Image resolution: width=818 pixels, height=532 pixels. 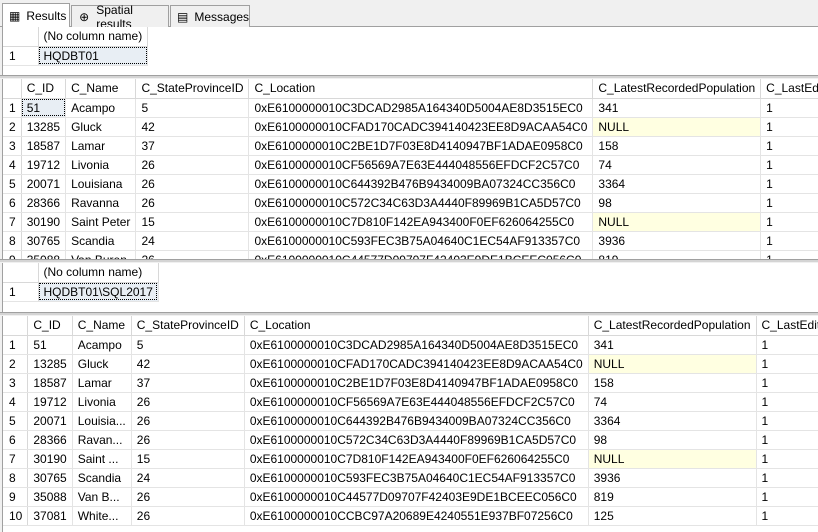 I want to click on table-cell: 51, so click(x=50, y=345).